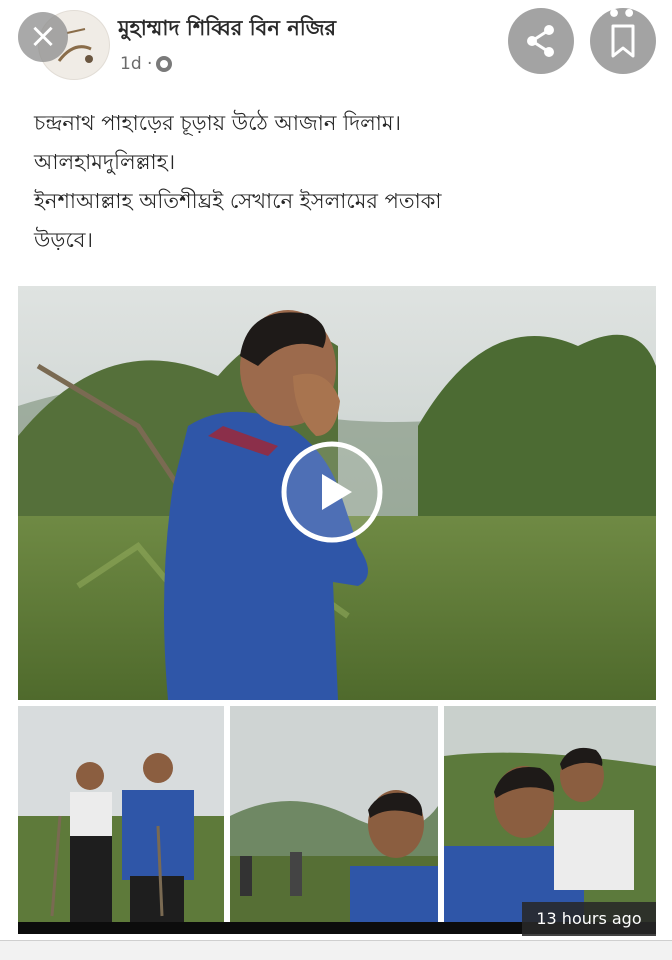  What do you see at coordinates (614, 14) in the screenshot?
I see `more-options-icon: •••` at bounding box center [614, 14].